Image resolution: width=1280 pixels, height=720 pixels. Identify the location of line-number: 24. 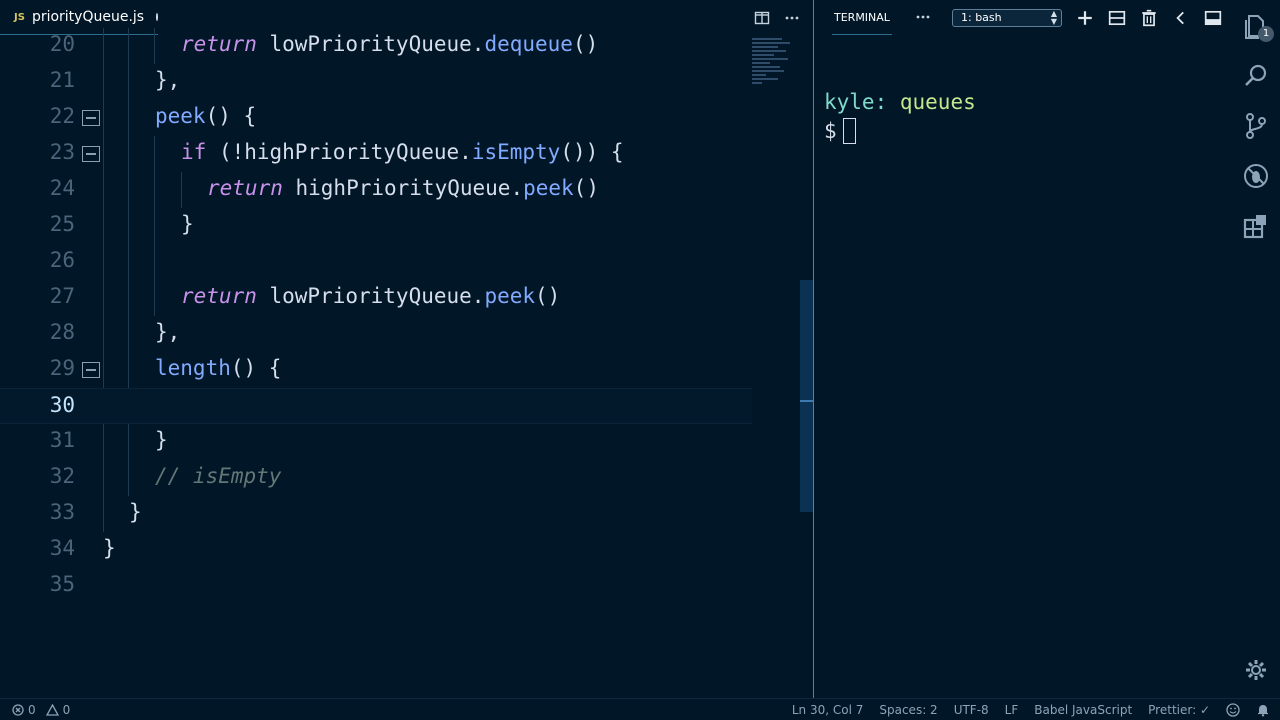
(62, 188).